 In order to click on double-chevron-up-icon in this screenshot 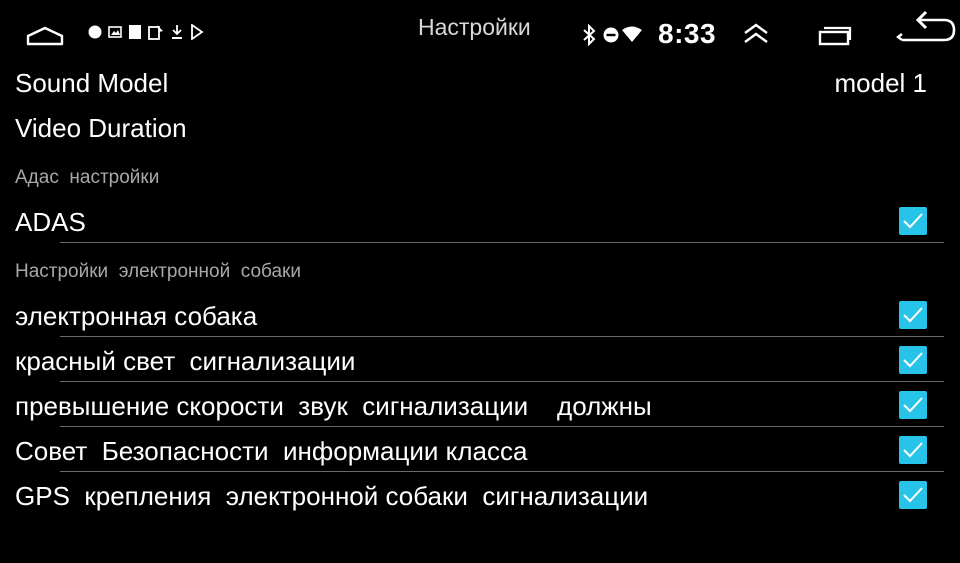, I will do `click(756, 35)`.